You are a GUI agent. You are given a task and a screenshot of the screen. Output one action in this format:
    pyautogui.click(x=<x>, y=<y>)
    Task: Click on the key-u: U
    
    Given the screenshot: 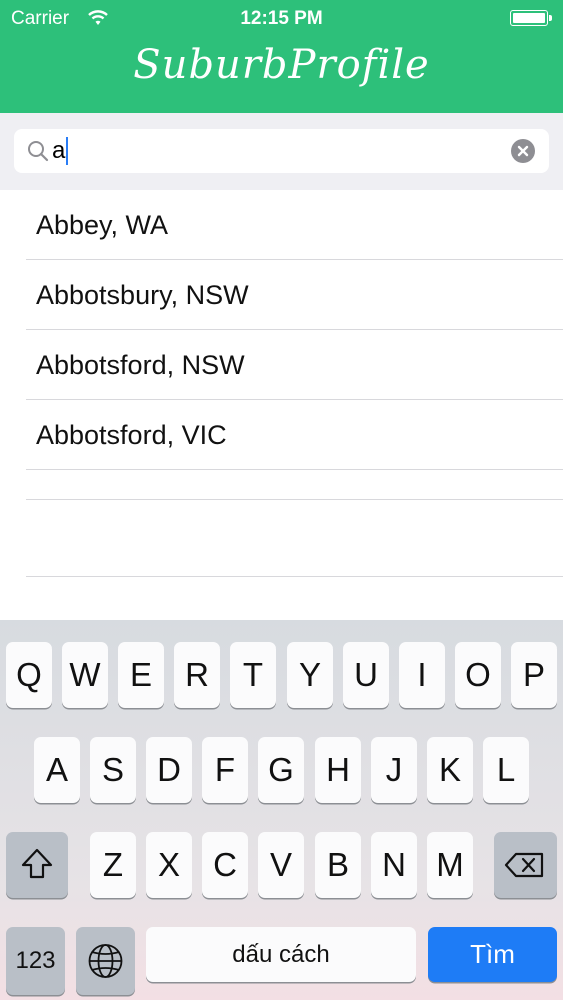 What is the action you would take?
    pyautogui.click(x=366, y=675)
    